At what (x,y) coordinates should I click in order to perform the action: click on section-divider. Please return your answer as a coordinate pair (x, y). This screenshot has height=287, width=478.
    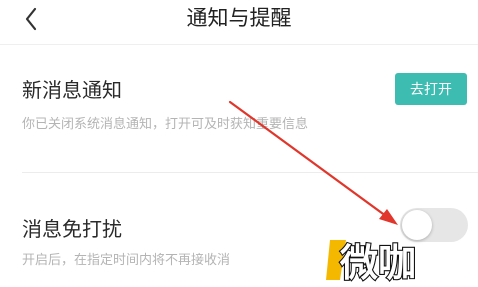
    Looking at the image, I should click on (250, 172).